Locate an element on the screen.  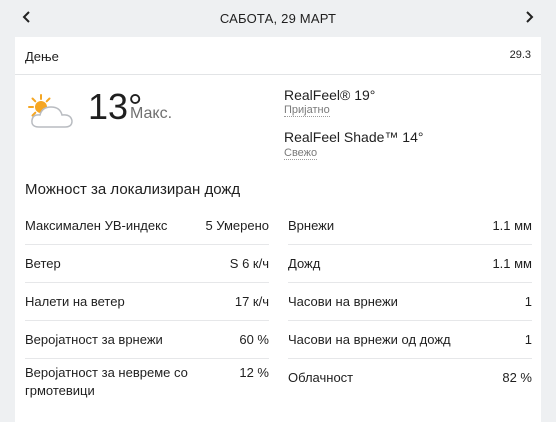
stat-label: Врнежи is located at coordinates (311, 225).